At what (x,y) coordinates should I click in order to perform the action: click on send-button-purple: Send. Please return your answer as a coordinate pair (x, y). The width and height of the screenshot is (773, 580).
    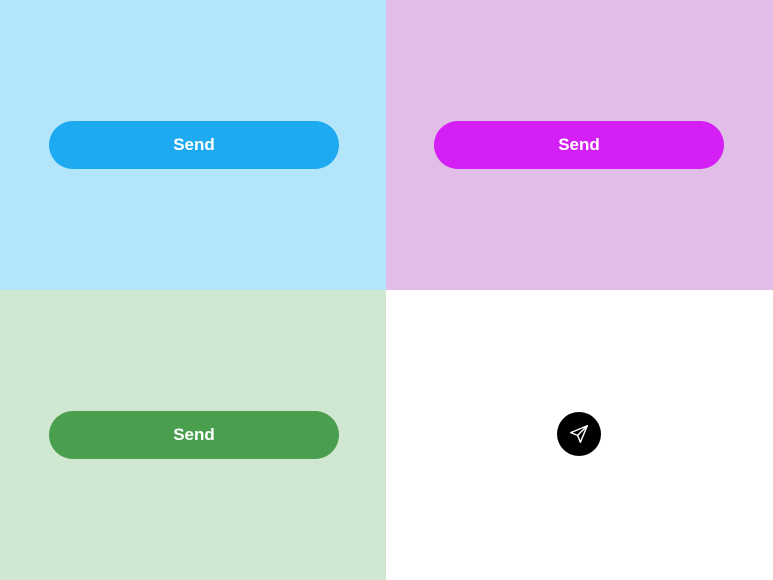
    Looking at the image, I should click on (579, 145).